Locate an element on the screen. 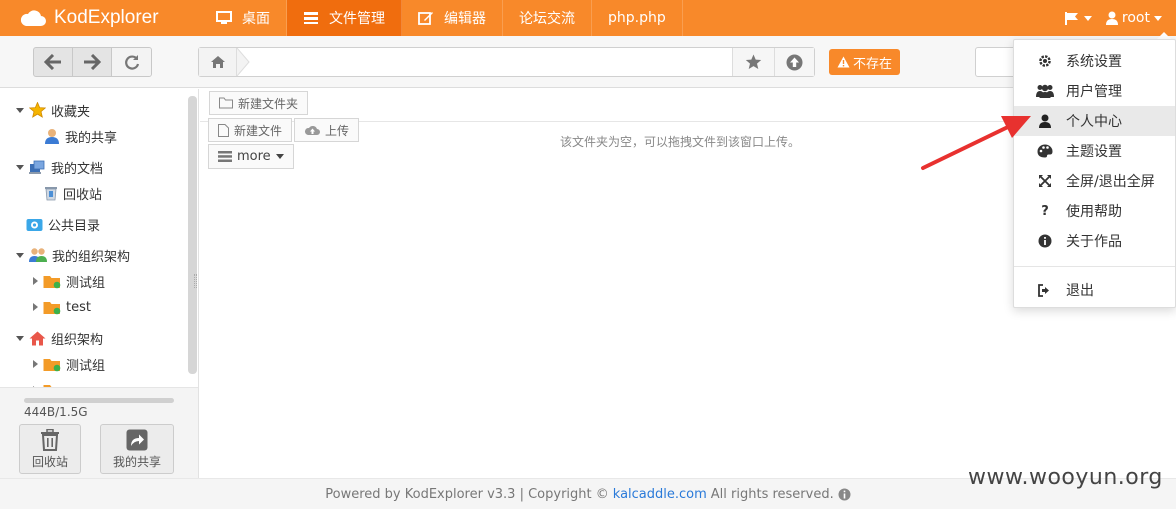  sidebar-scrollbar is located at coordinates (192, 235).